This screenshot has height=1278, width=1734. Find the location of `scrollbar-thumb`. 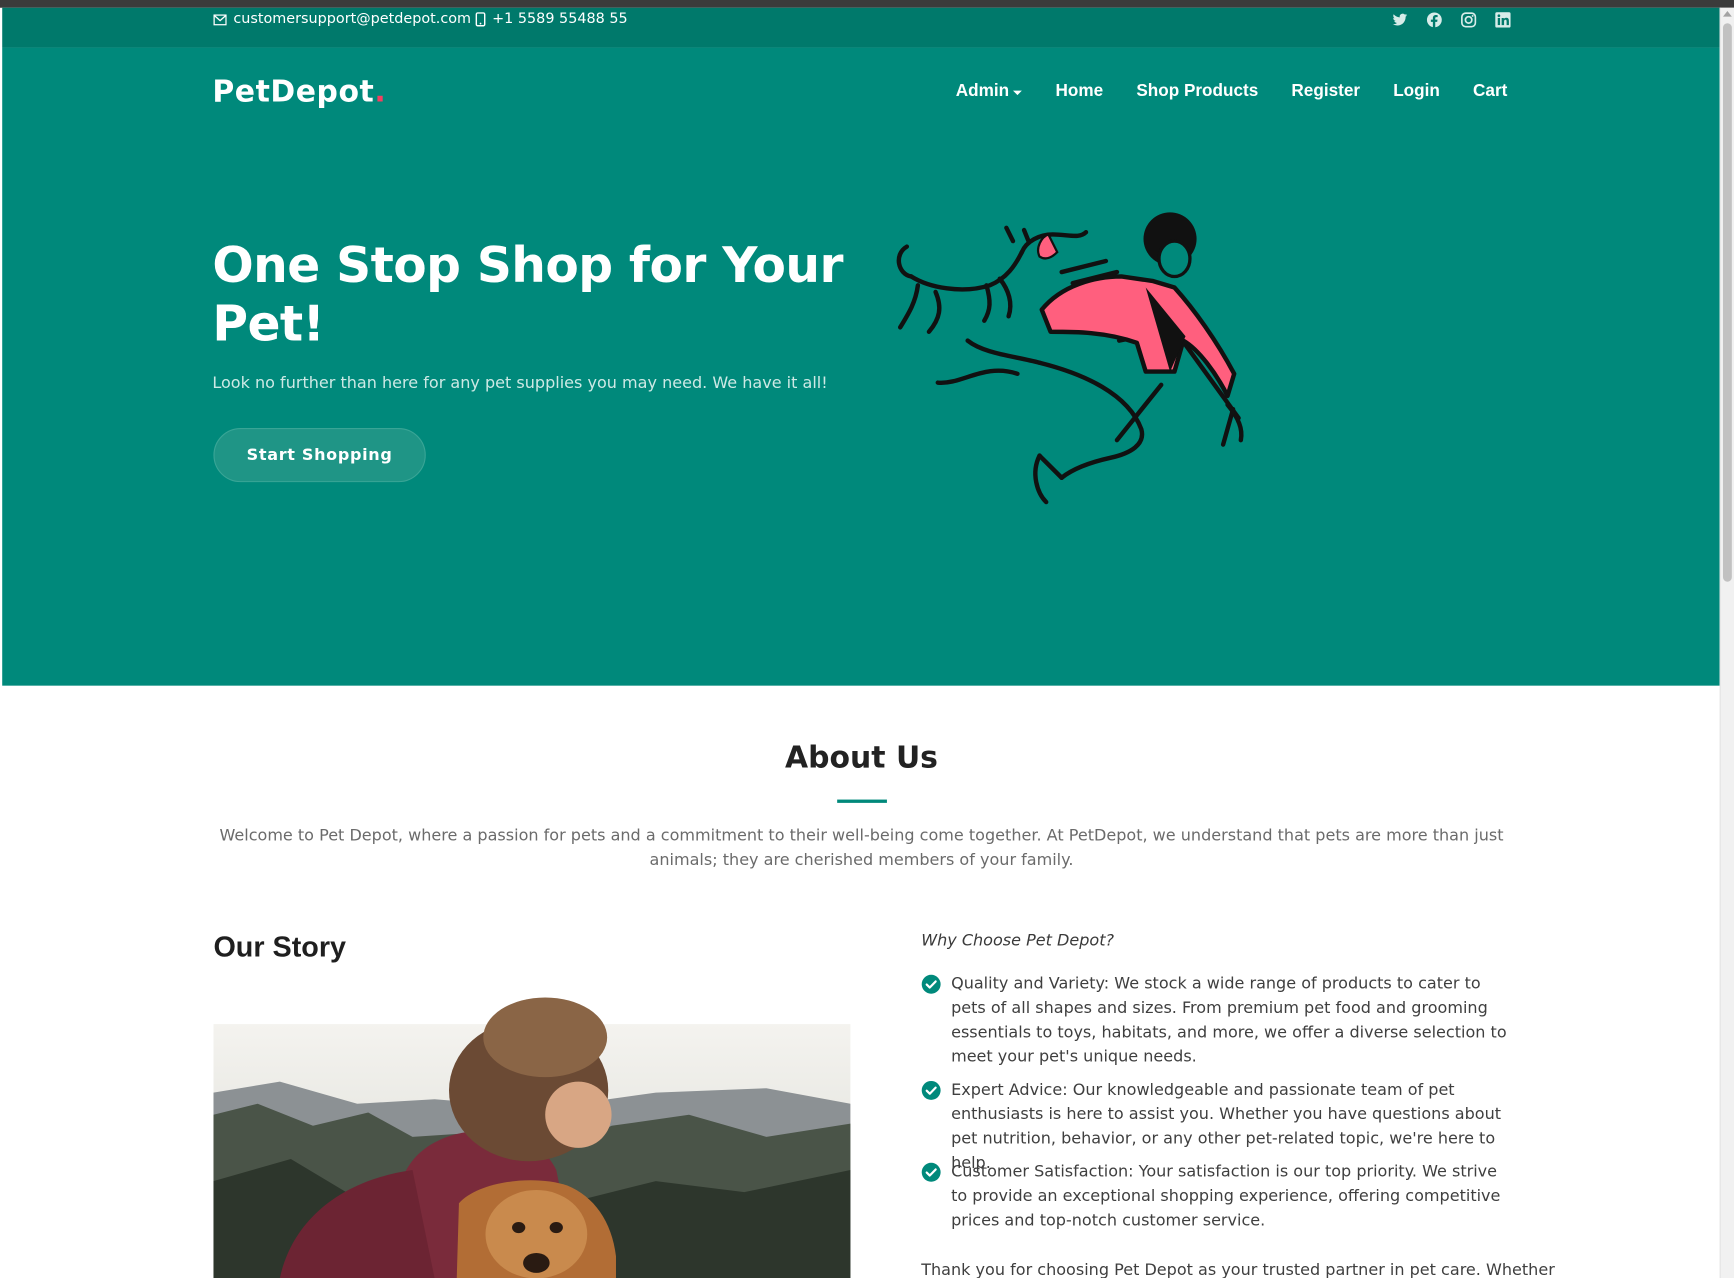

scrollbar-thumb is located at coordinates (1727, 302).